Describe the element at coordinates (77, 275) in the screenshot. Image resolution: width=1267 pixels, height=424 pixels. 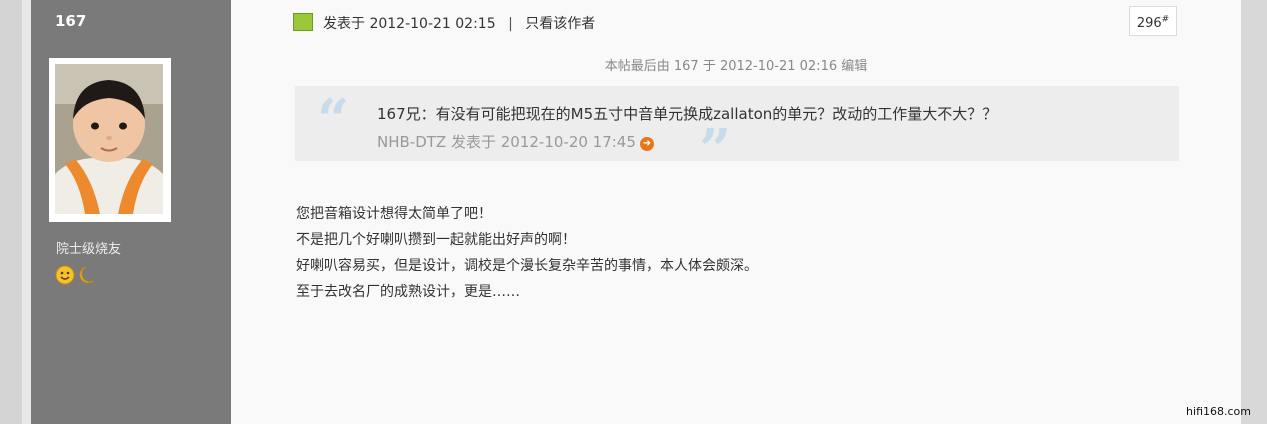
I see `medals-icon` at that location.